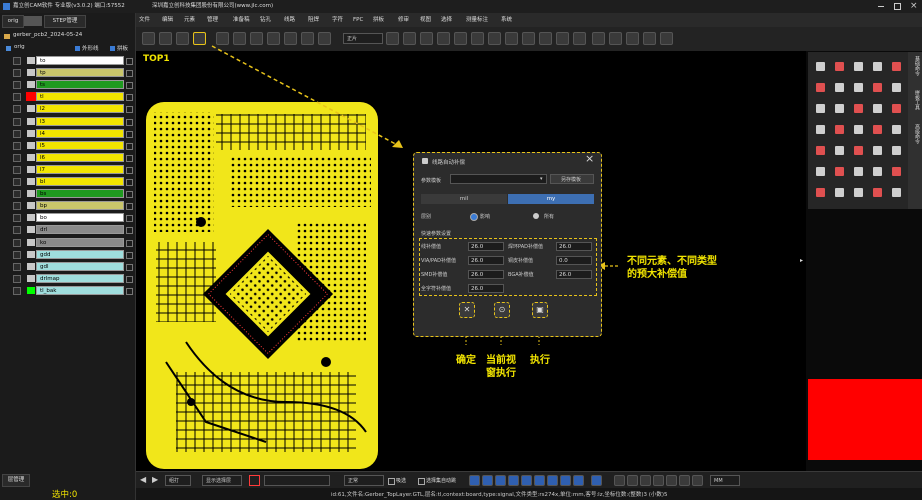 The image size is (922, 500). Describe the element at coordinates (697, 480) in the screenshot. I see `zoom-icon` at that location.